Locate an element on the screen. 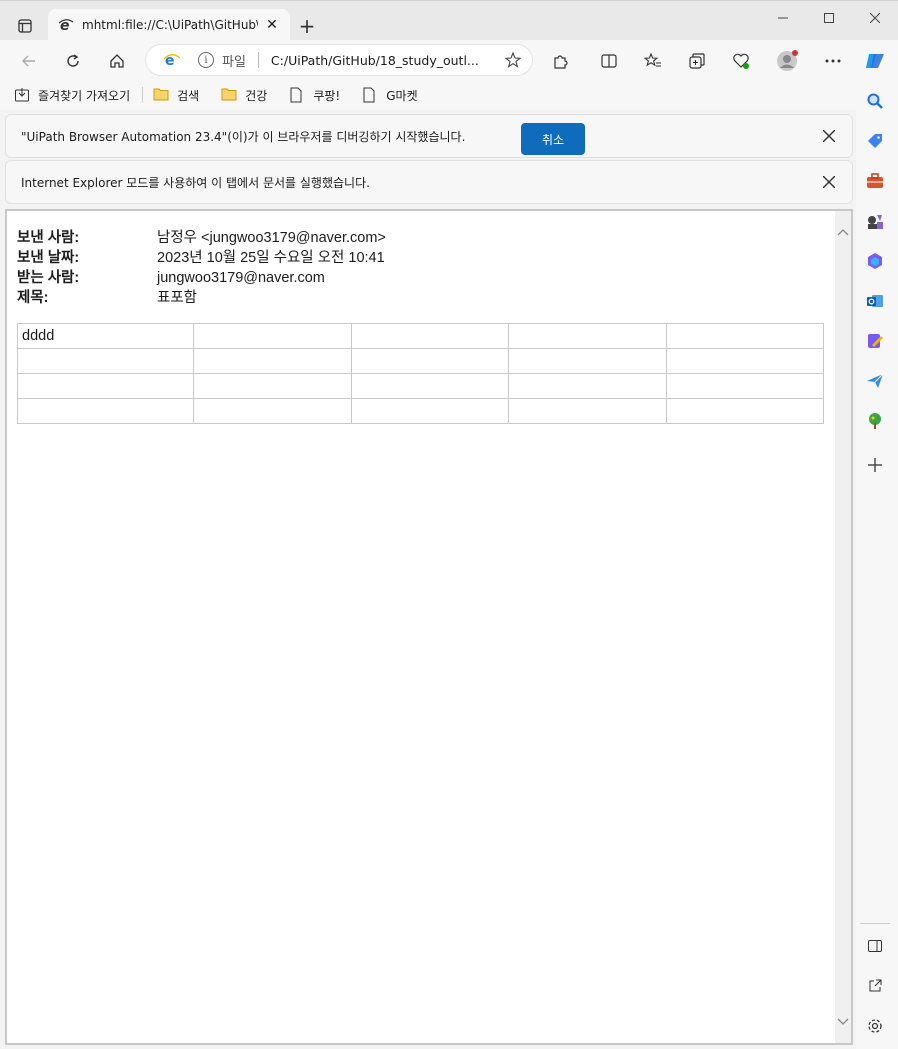 This screenshot has width=898, height=1049. tab-actions-icon is located at coordinates (25, 26).